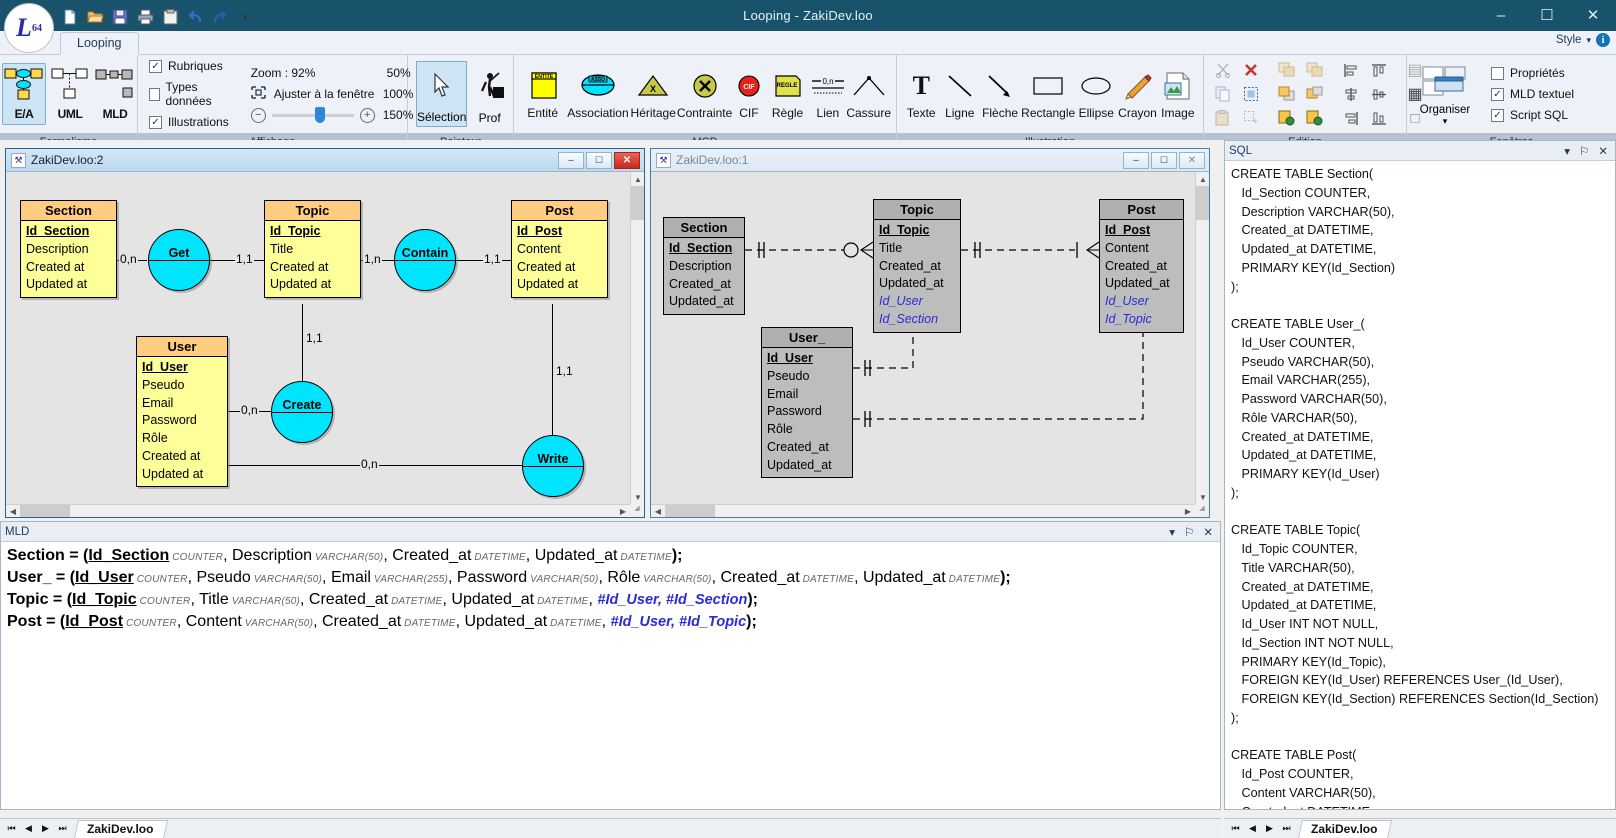 The height and width of the screenshot is (838, 1616). Describe the element at coordinates (398, 115) in the screenshot. I see `zoom-preset-150: 150%` at that location.